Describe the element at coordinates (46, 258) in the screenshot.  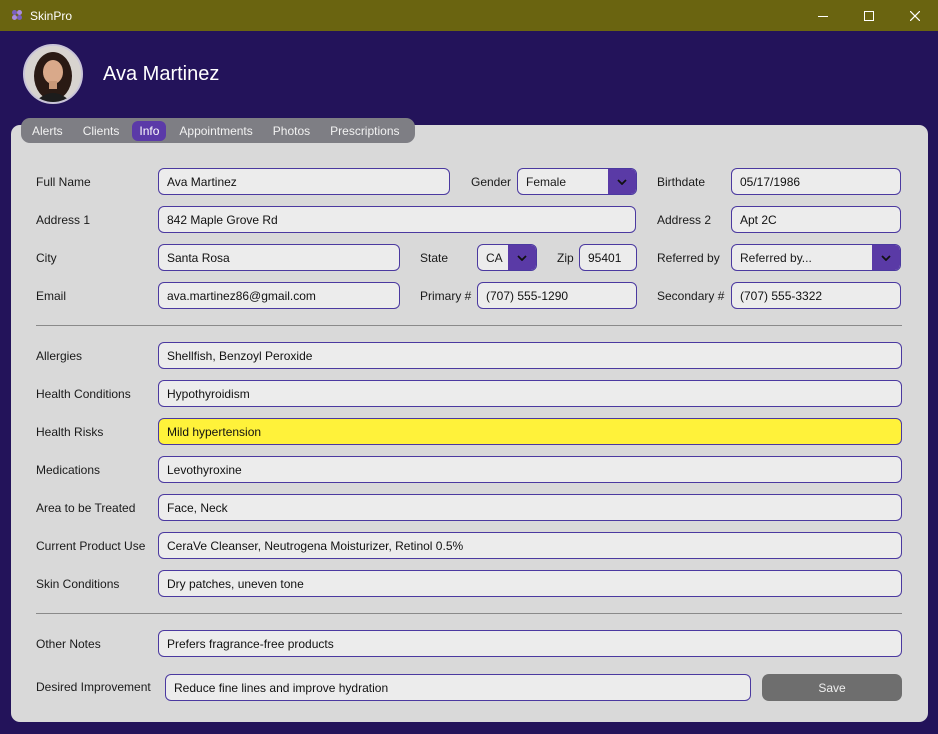
I see `city-label: City` at that location.